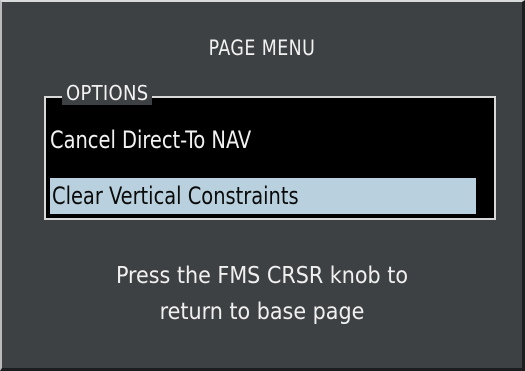  I want to click on options-group-label: OPTIONS, so click(107, 93).